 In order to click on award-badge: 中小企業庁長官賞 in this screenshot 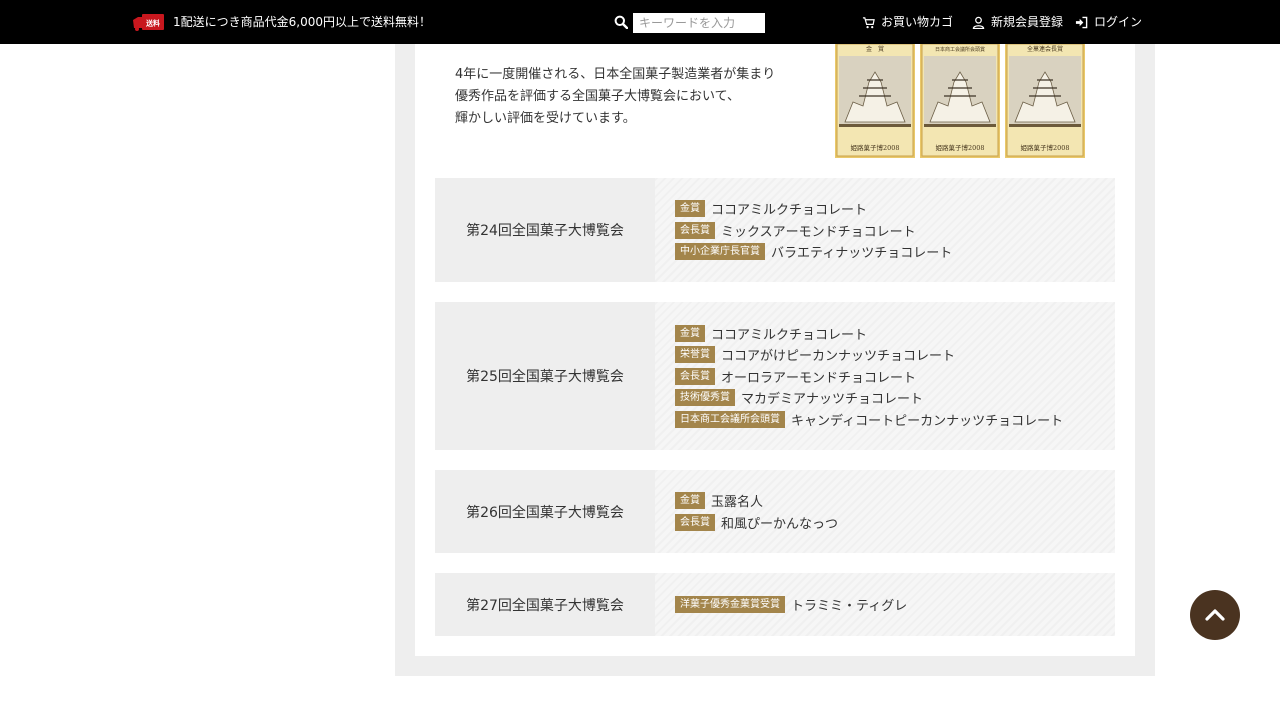, I will do `click(720, 251)`.